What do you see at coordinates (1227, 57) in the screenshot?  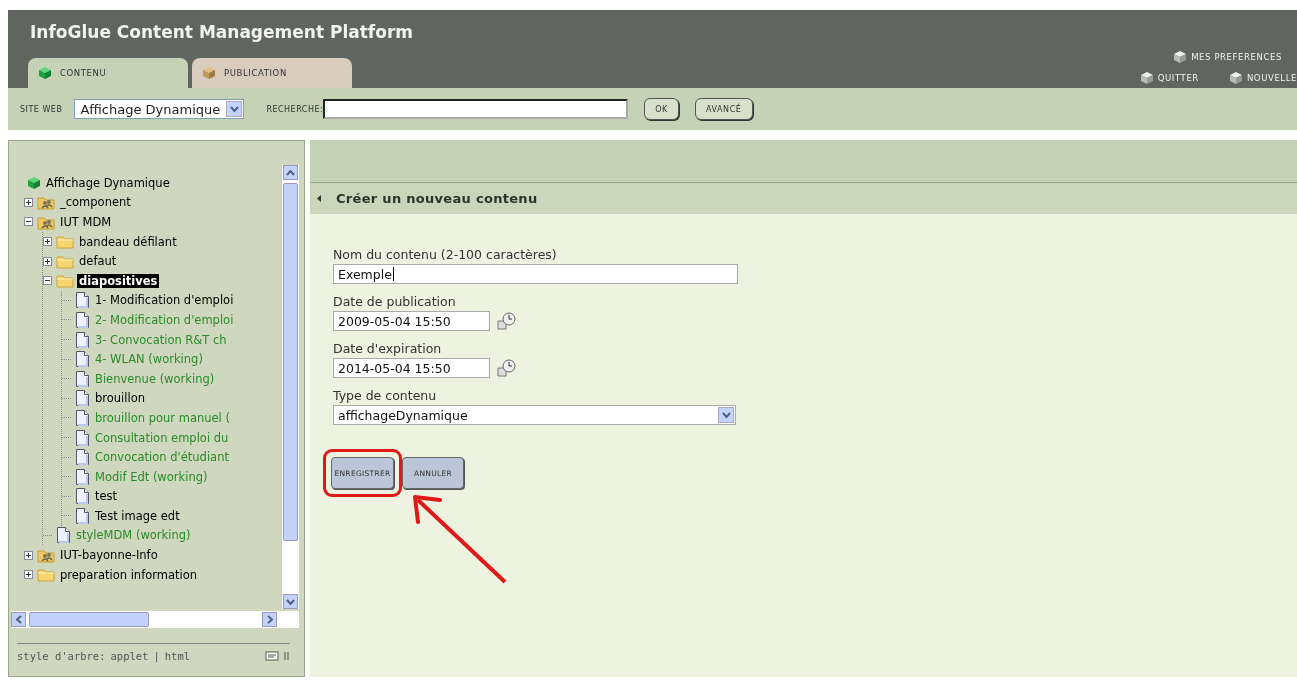 I see `header-link: MES PREFERENCES` at bounding box center [1227, 57].